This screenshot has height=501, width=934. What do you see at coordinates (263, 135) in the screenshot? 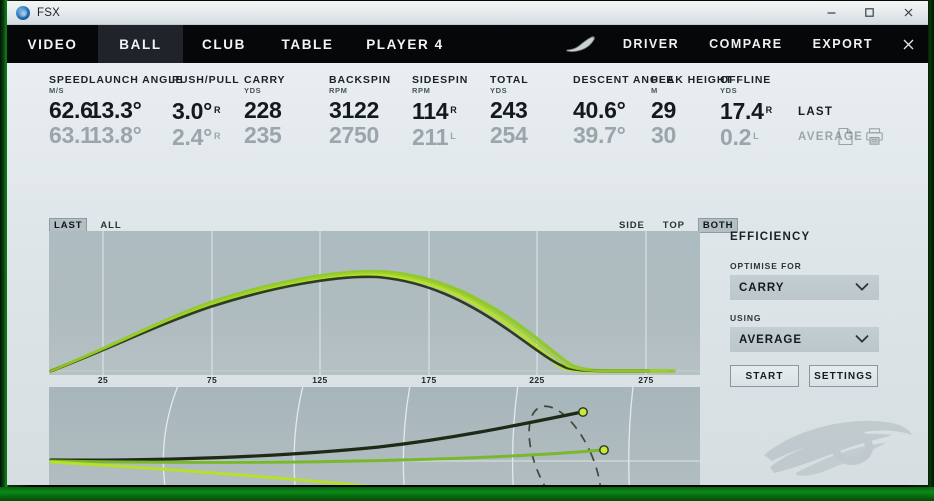
I see `metric-avg-value: 235` at bounding box center [263, 135].